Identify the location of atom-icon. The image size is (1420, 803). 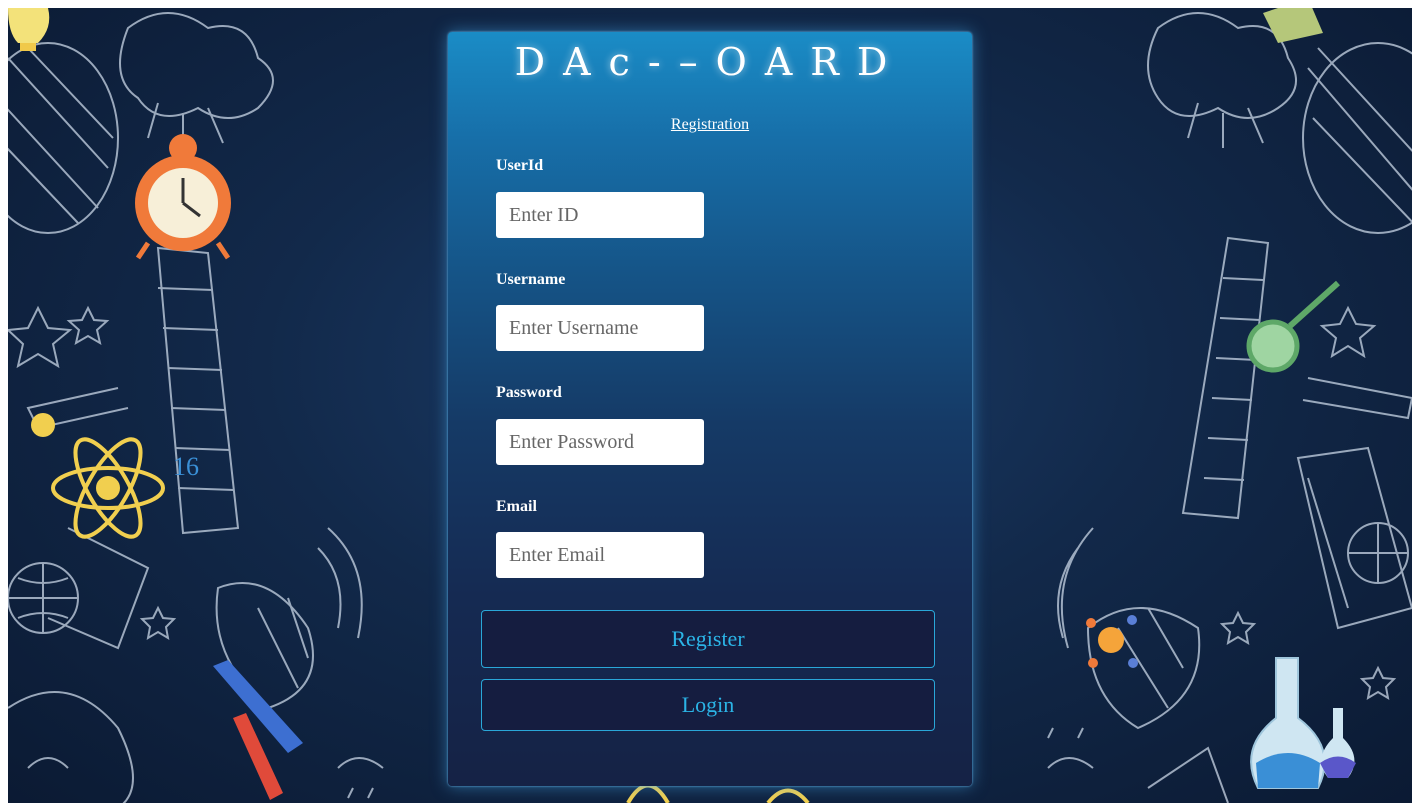
(1112, 641).